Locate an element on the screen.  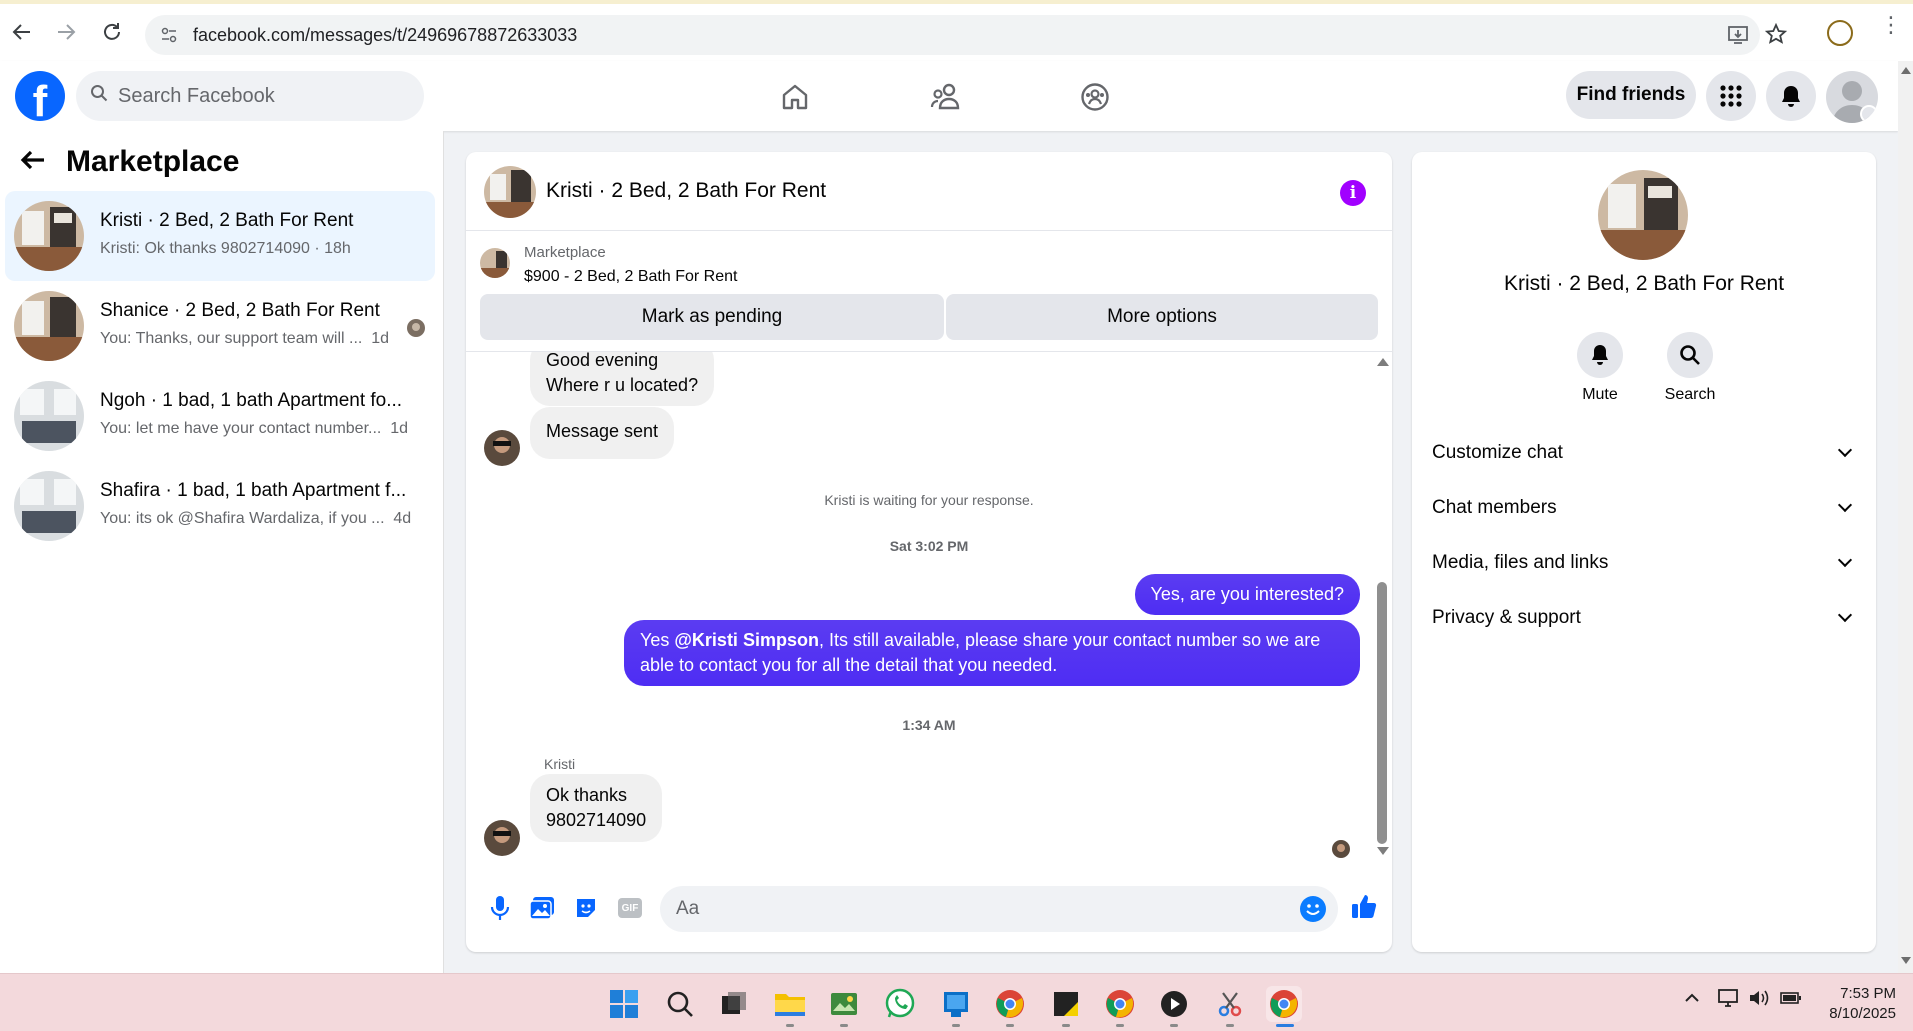
whatsapp-icon is located at coordinates (900, 1004).